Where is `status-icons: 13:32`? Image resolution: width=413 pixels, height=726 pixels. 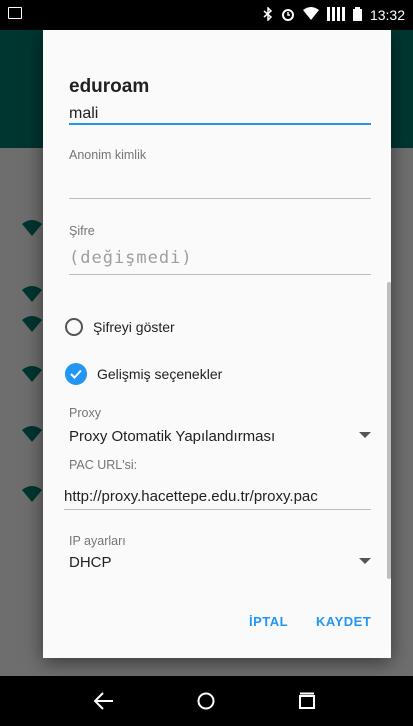
status-icons: 13:32 is located at coordinates (334, 15).